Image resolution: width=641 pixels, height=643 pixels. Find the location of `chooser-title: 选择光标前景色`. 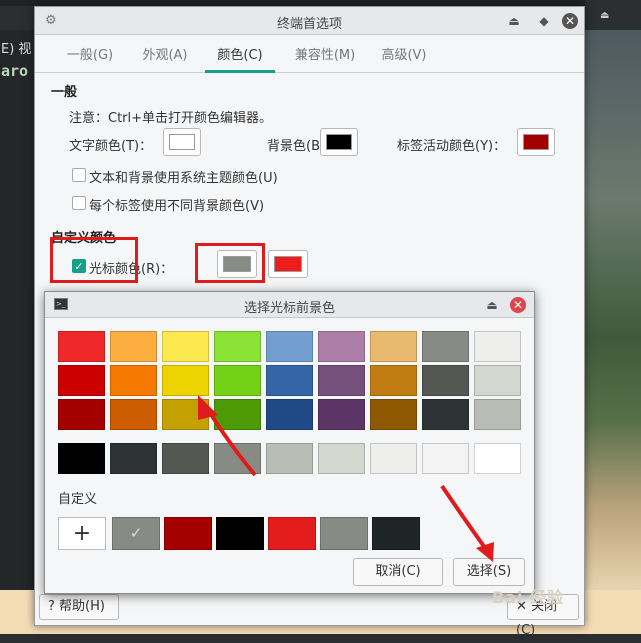

chooser-title: 选择光标前景色 is located at coordinates (289, 308).